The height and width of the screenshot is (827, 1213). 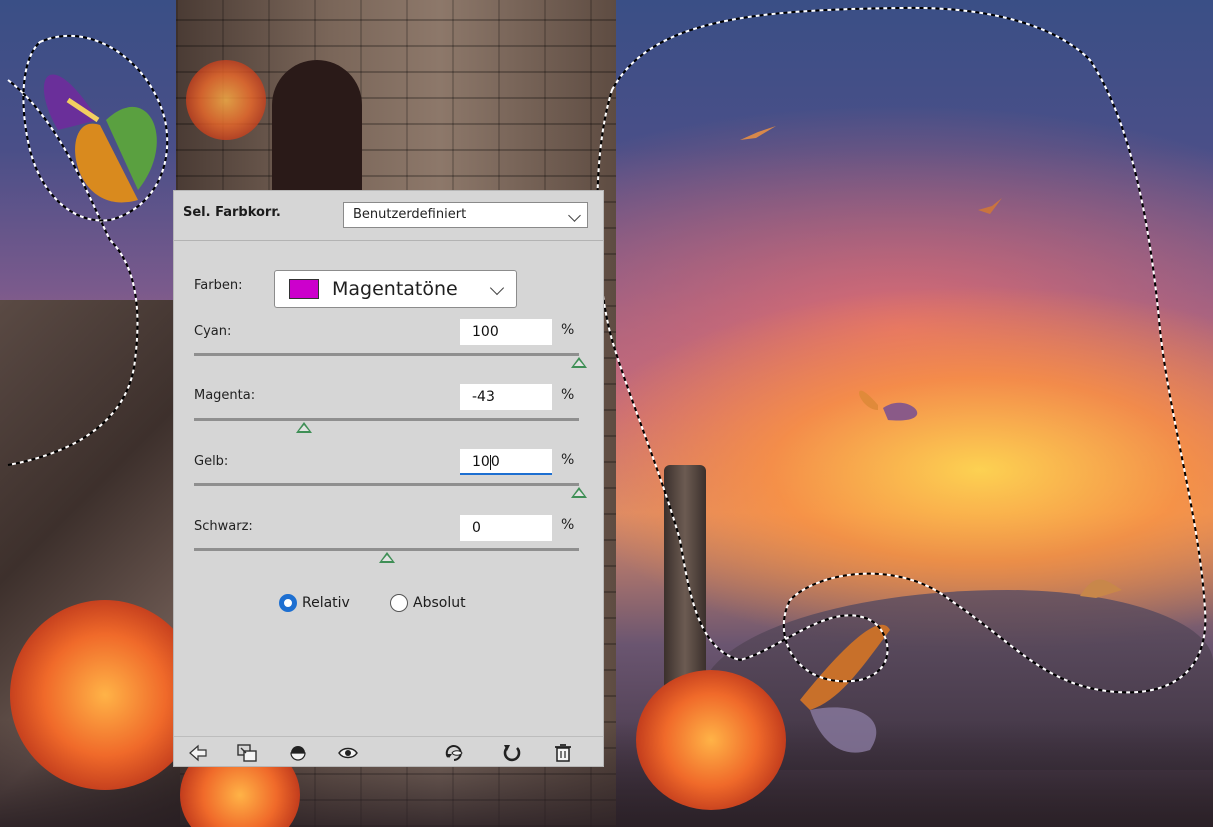 I want to click on preset-dropdown: Benutzerdefiniert, so click(x=465, y=215).